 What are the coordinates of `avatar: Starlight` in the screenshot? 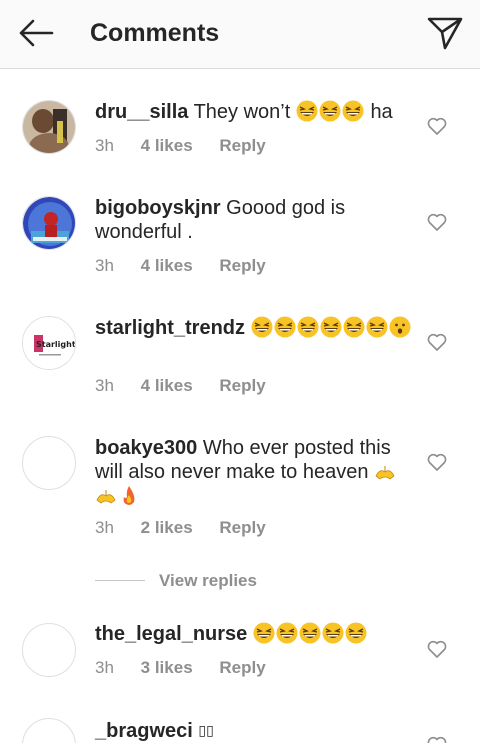 It's located at (49, 343).